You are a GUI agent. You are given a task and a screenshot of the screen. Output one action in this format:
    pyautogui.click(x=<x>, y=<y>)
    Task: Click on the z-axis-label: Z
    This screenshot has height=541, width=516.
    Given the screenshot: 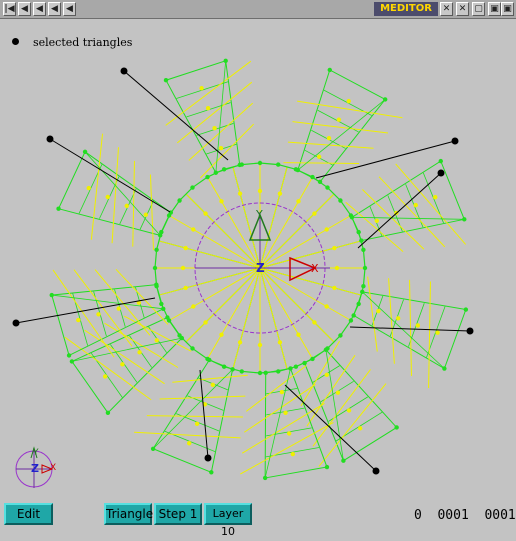 What is the action you would take?
    pyautogui.click(x=260, y=268)
    